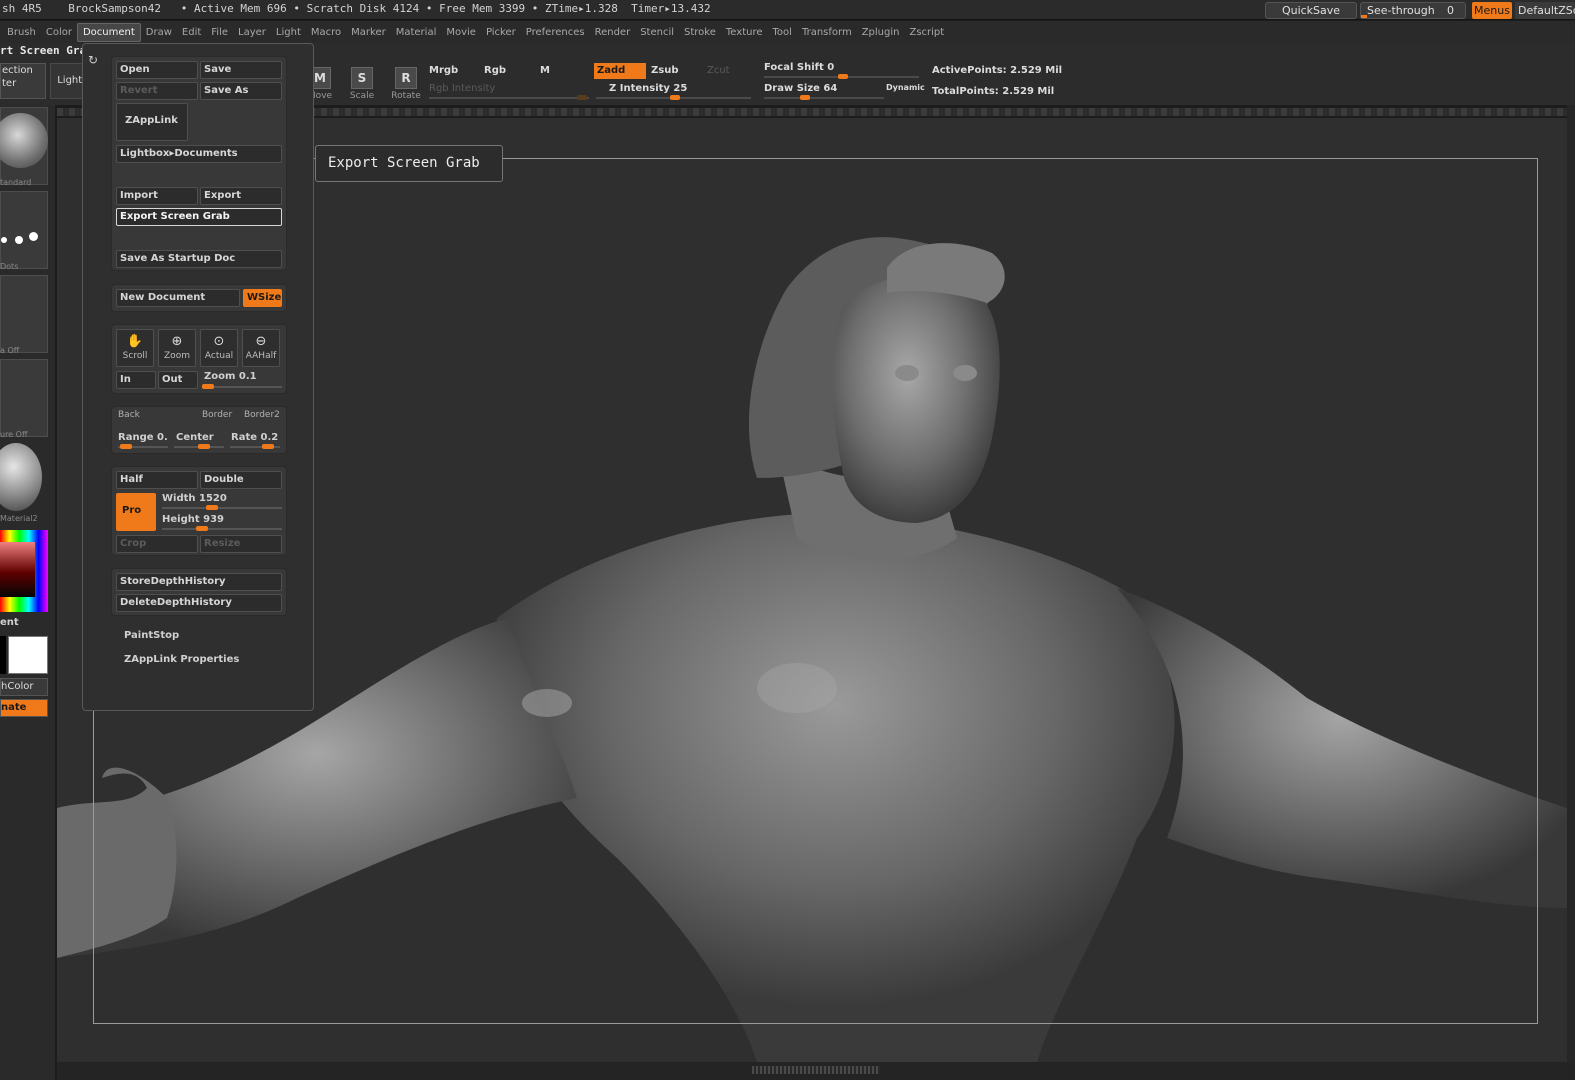 Image resolution: width=1575 pixels, height=1080 pixels. Describe the element at coordinates (620, 71) in the screenshot. I see `zadd-button: Zadd` at that location.